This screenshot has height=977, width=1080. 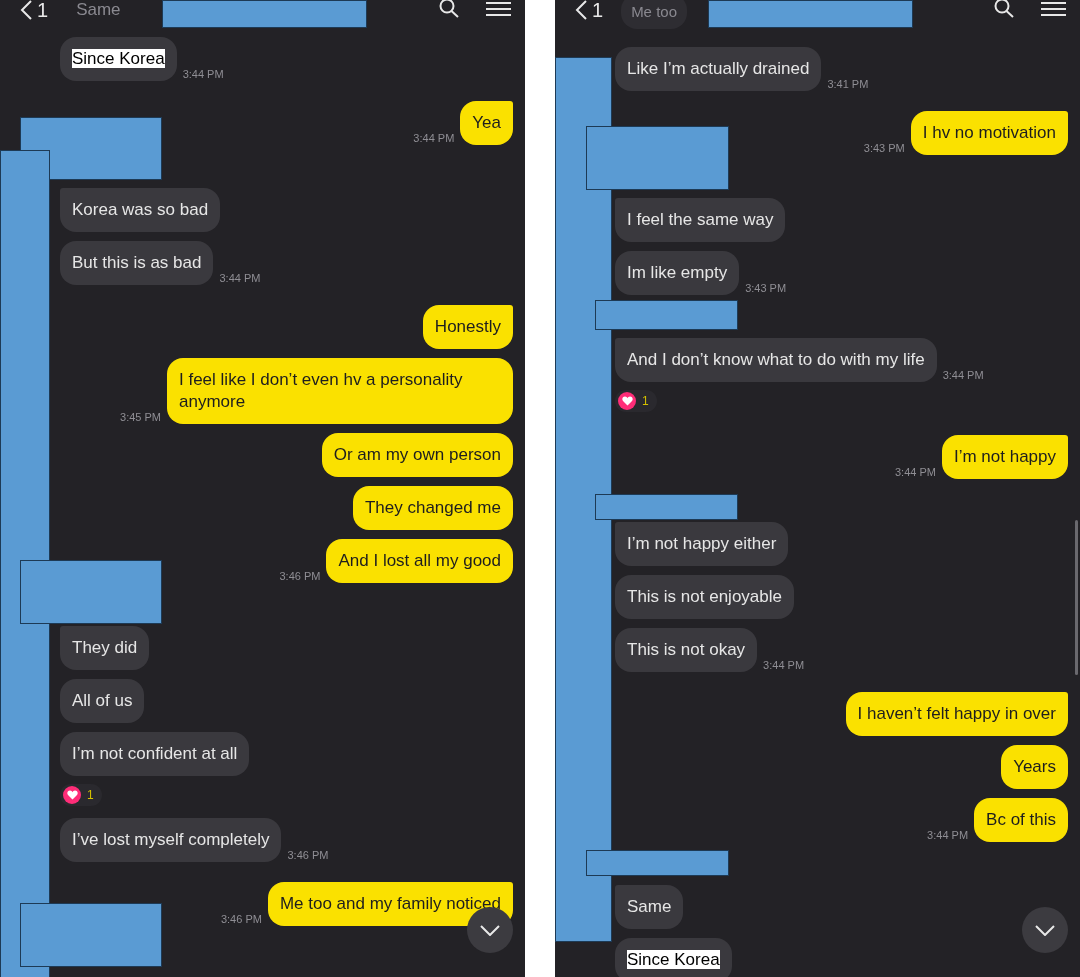 I want to click on message-bubble: I haven’t felt happy in over, so click(x=956, y=714).